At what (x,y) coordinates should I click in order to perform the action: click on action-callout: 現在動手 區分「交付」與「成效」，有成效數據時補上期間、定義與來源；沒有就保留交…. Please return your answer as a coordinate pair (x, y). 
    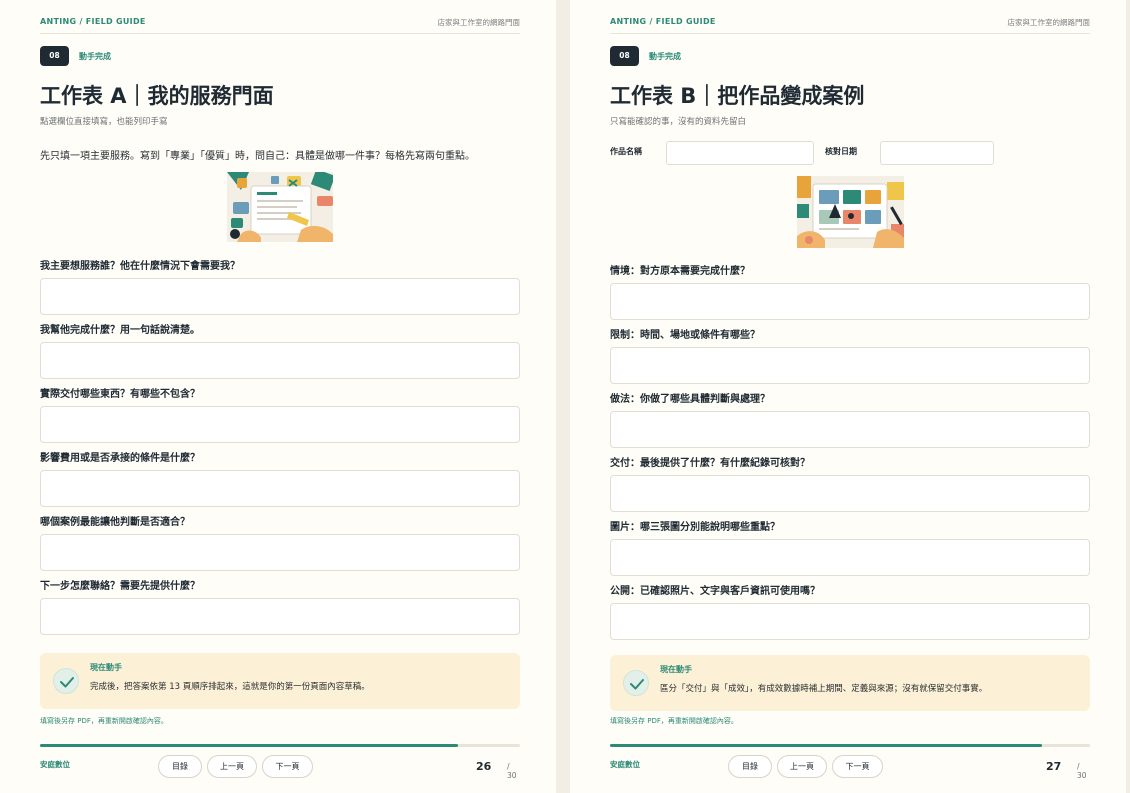
    Looking at the image, I should click on (850, 683).